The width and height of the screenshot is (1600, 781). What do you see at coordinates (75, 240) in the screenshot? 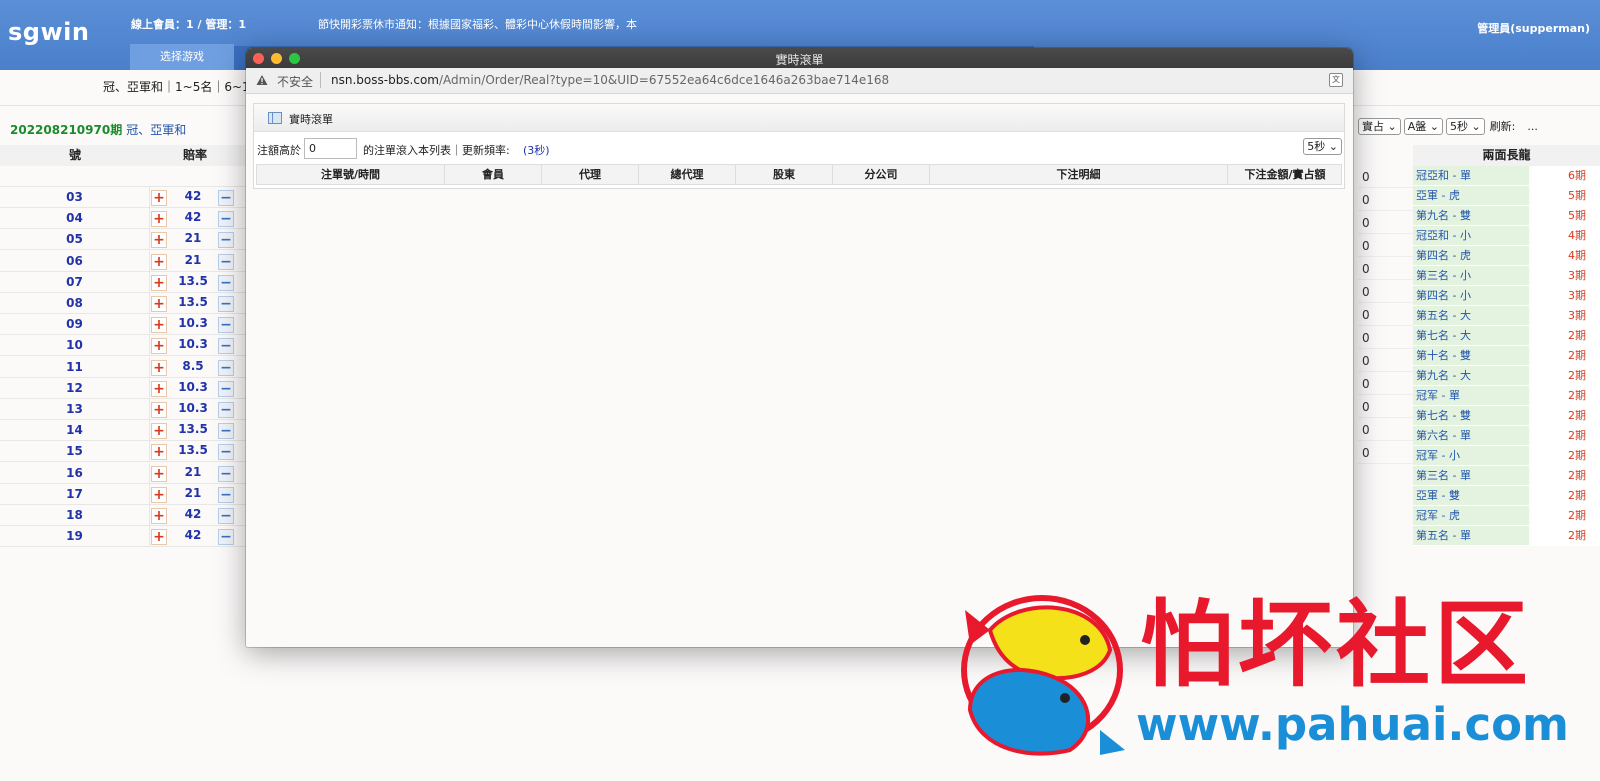
I see `row-number: 05` at bounding box center [75, 240].